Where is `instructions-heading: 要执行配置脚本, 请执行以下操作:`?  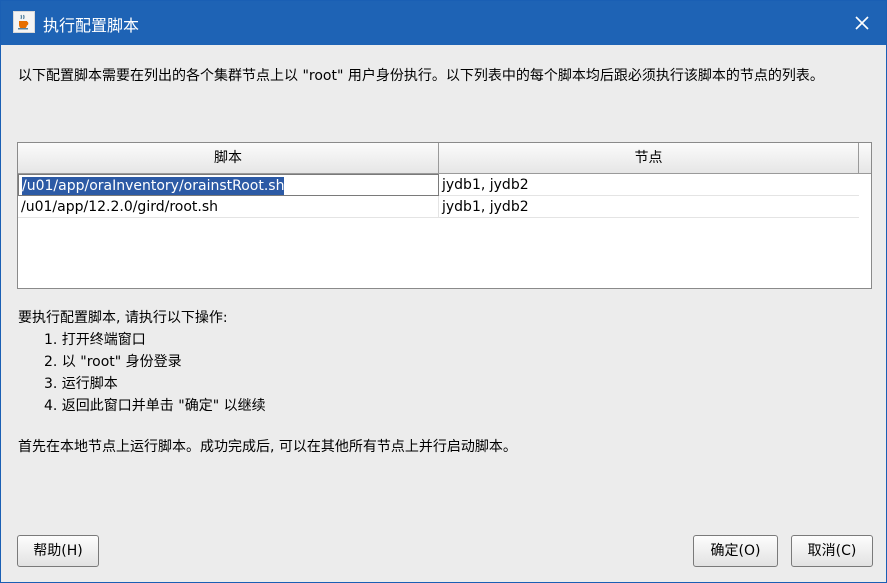 instructions-heading: 要执行配置脚本, 请执行以下操作: is located at coordinates (123, 318).